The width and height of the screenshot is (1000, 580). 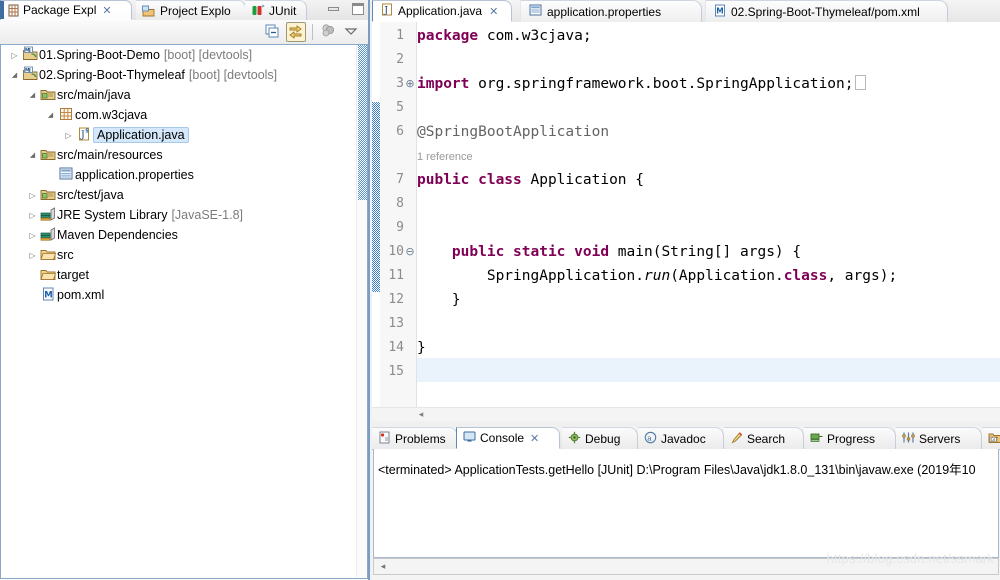 I want to click on link-editor-icon, so click(x=296, y=32).